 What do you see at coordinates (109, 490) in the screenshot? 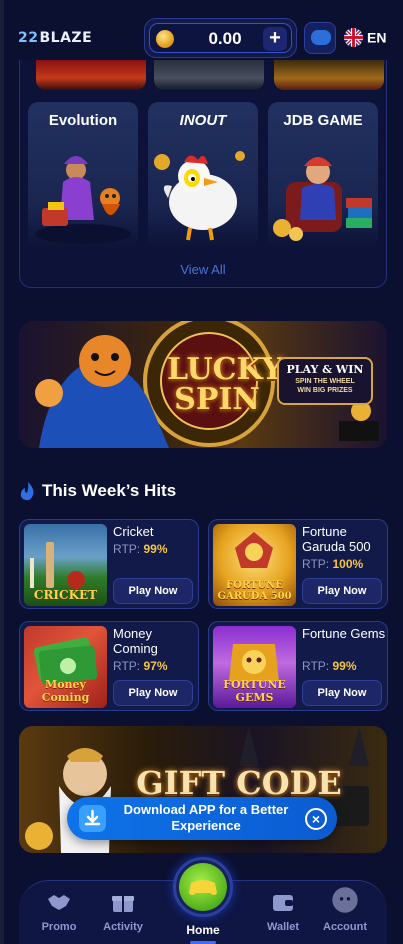
I see `section-label: This Week’s Hits` at bounding box center [109, 490].